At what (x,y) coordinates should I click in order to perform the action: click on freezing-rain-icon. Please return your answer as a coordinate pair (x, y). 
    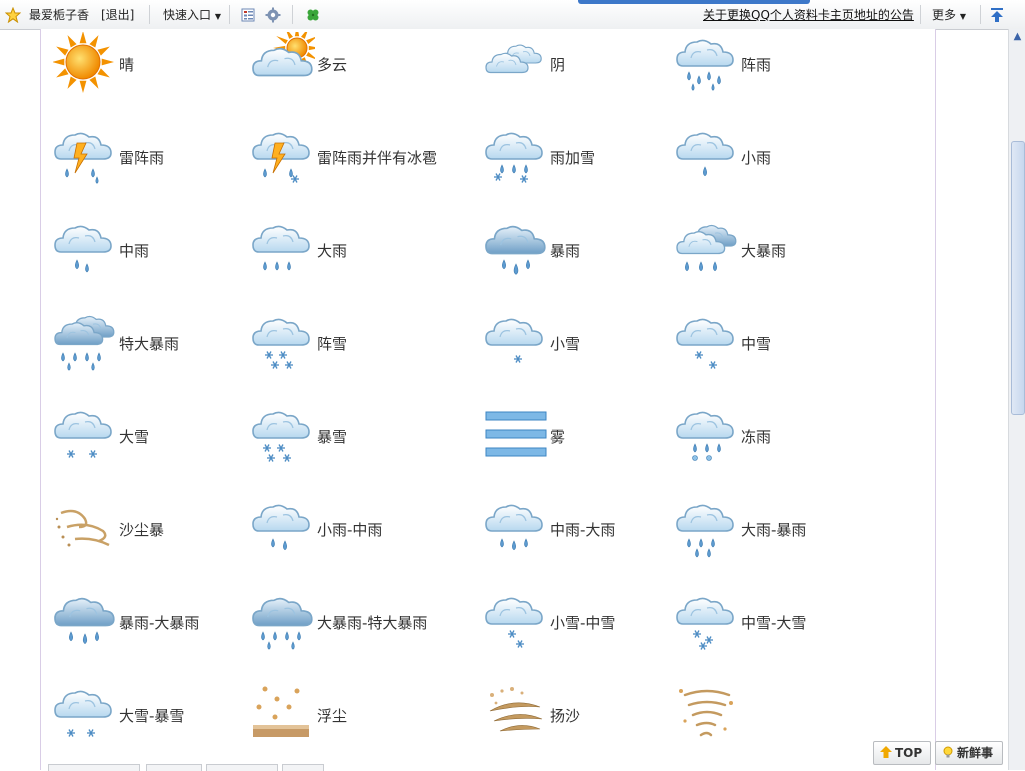
    Looking at the image, I should click on (705, 436).